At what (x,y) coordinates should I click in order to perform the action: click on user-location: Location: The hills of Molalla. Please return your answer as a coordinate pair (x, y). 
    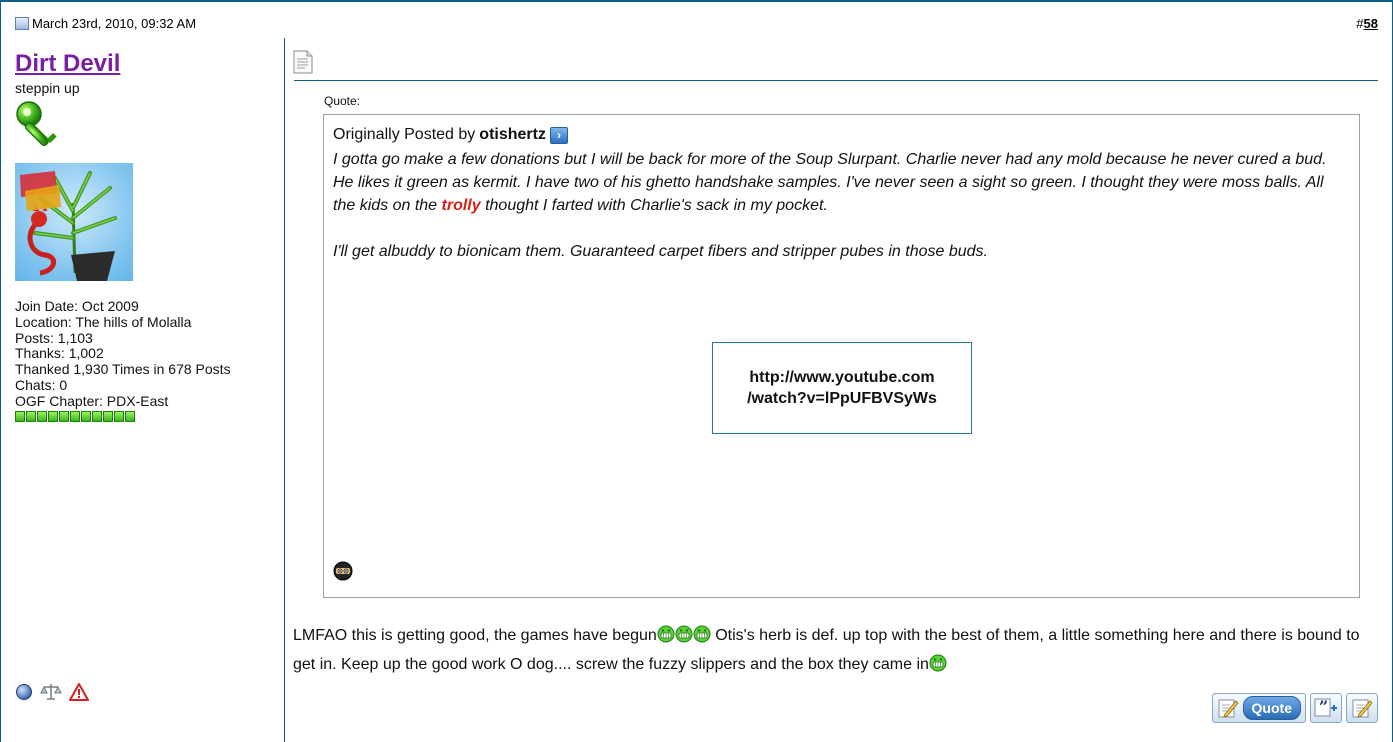
    Looking at the image, I should click on (103, 321).